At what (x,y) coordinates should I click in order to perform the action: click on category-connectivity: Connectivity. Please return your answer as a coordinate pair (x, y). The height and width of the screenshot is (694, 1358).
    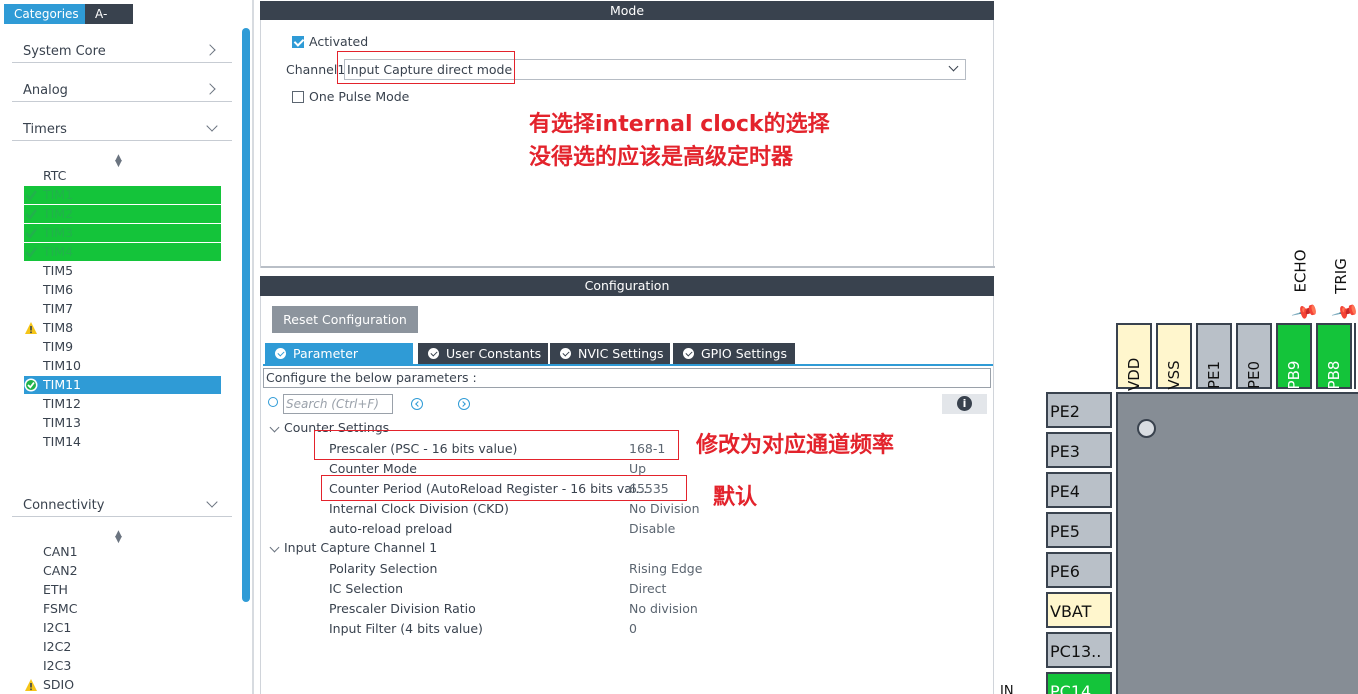
    Looking at the image, I should click on (122, 505).